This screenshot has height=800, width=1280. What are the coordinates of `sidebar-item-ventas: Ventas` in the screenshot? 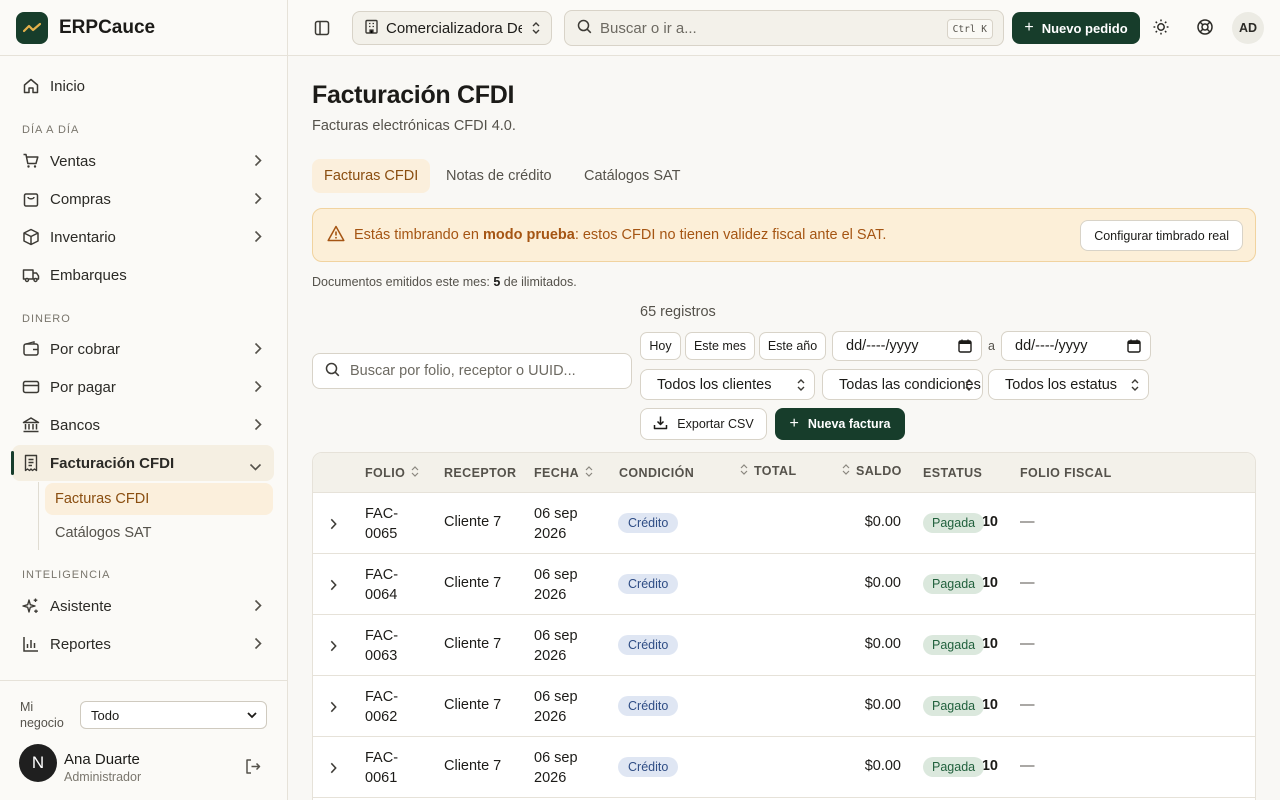 It's located at (143, 161).